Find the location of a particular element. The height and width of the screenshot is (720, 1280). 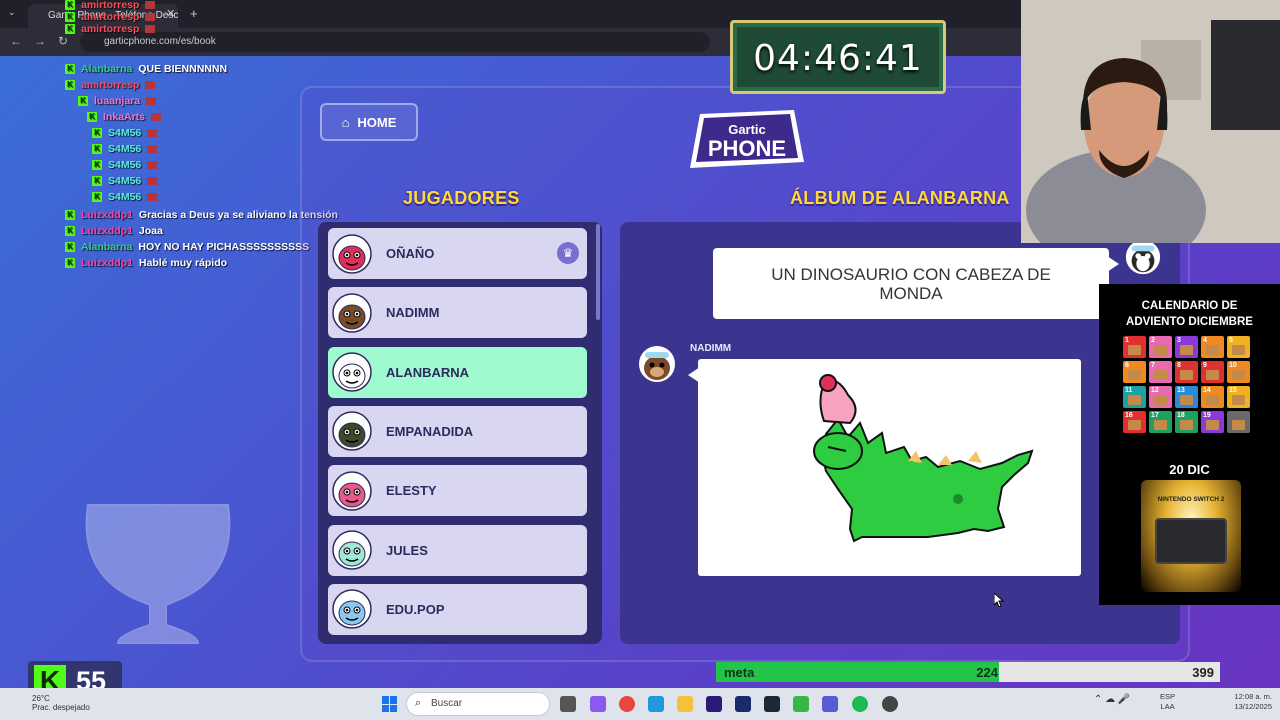

chat-message: Kamirtorresp is located at coordinates (110, 29).